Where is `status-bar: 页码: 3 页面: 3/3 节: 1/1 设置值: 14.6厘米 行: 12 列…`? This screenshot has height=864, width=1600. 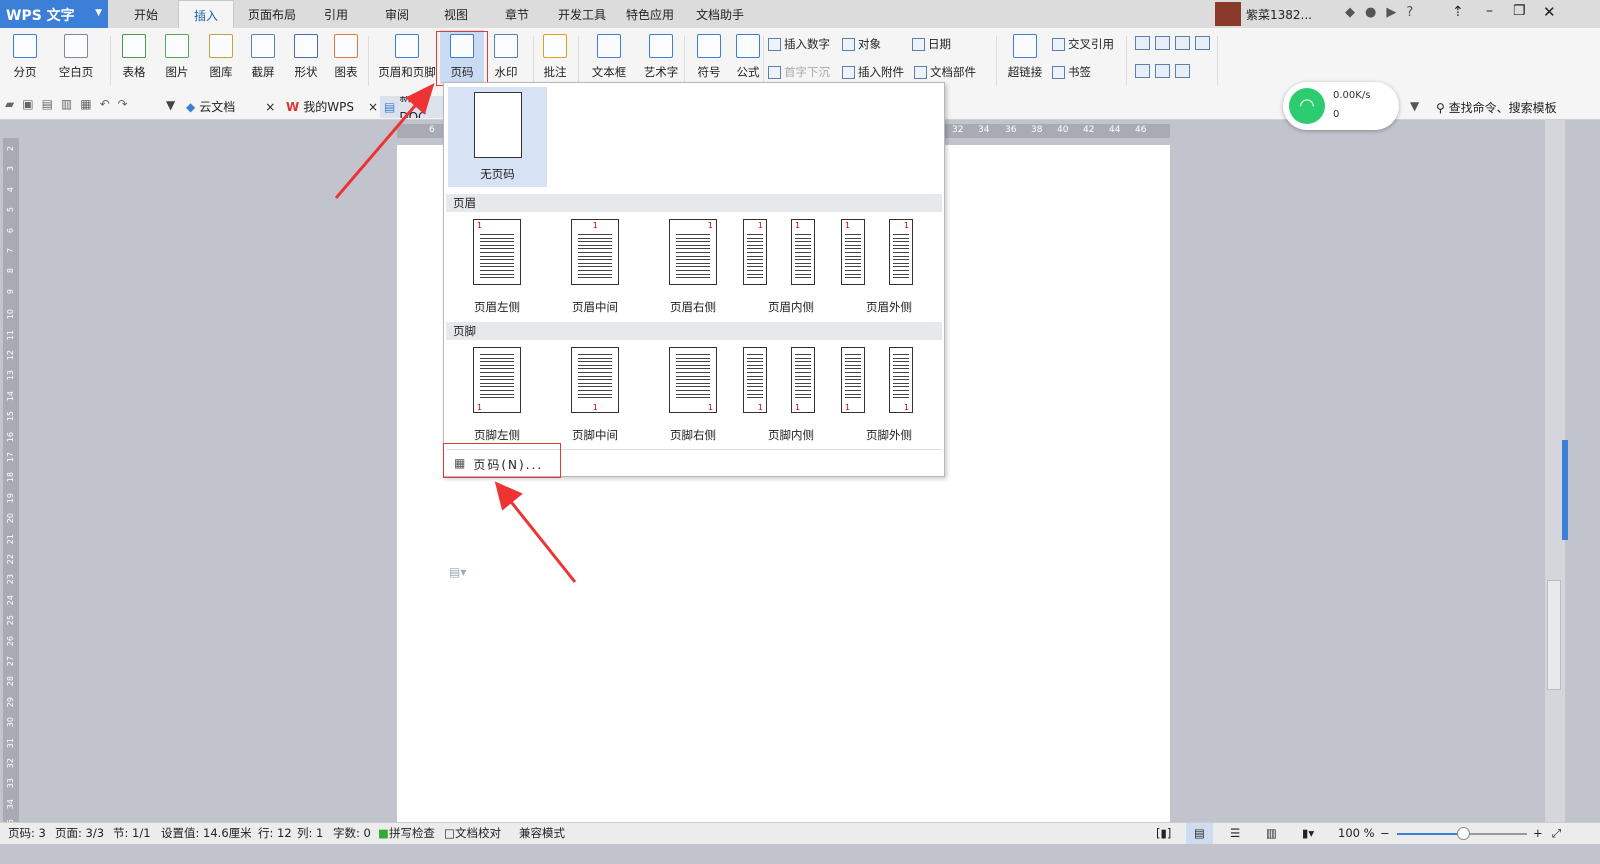
status-bar: 页码: 3 页面: 3/3 节: 1/1 设置值: 14.6厘米 行: 12 列… is located at coordinates (800, 833).